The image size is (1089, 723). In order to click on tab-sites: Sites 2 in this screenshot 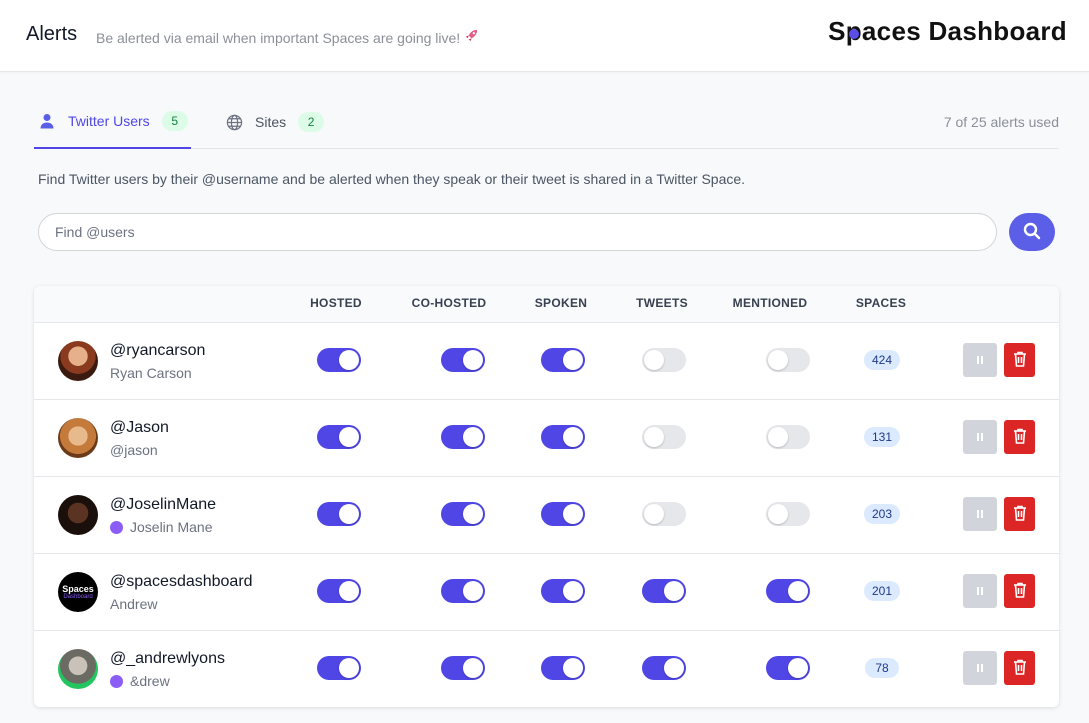, I will do `click(275, 122)`.